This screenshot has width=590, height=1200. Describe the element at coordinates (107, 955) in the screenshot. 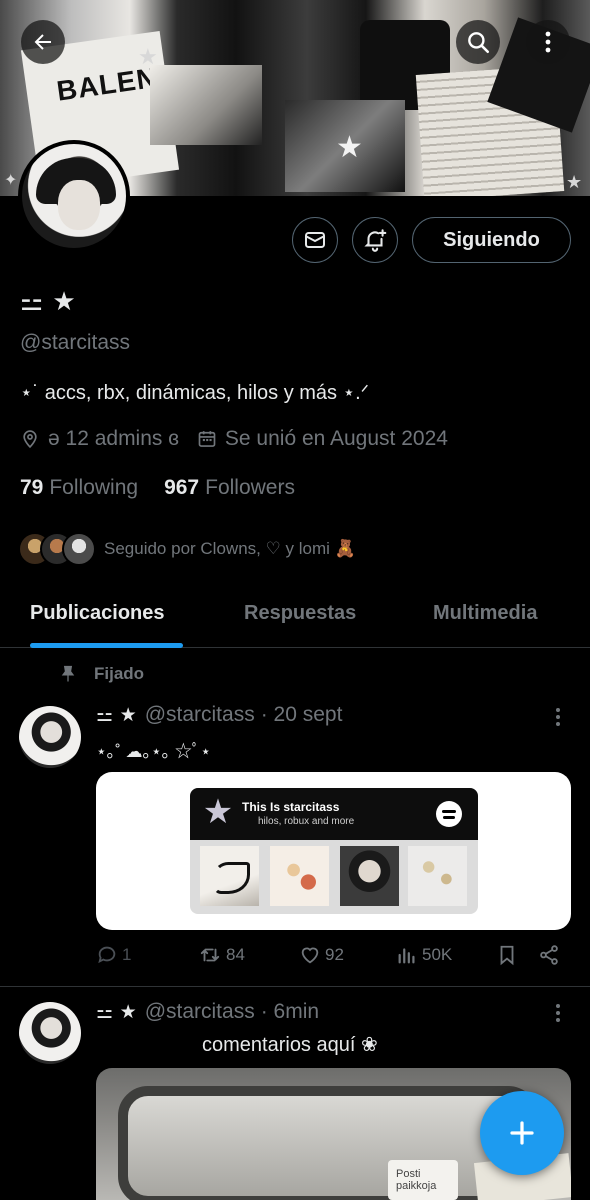

I see `reply-icon` at that location.